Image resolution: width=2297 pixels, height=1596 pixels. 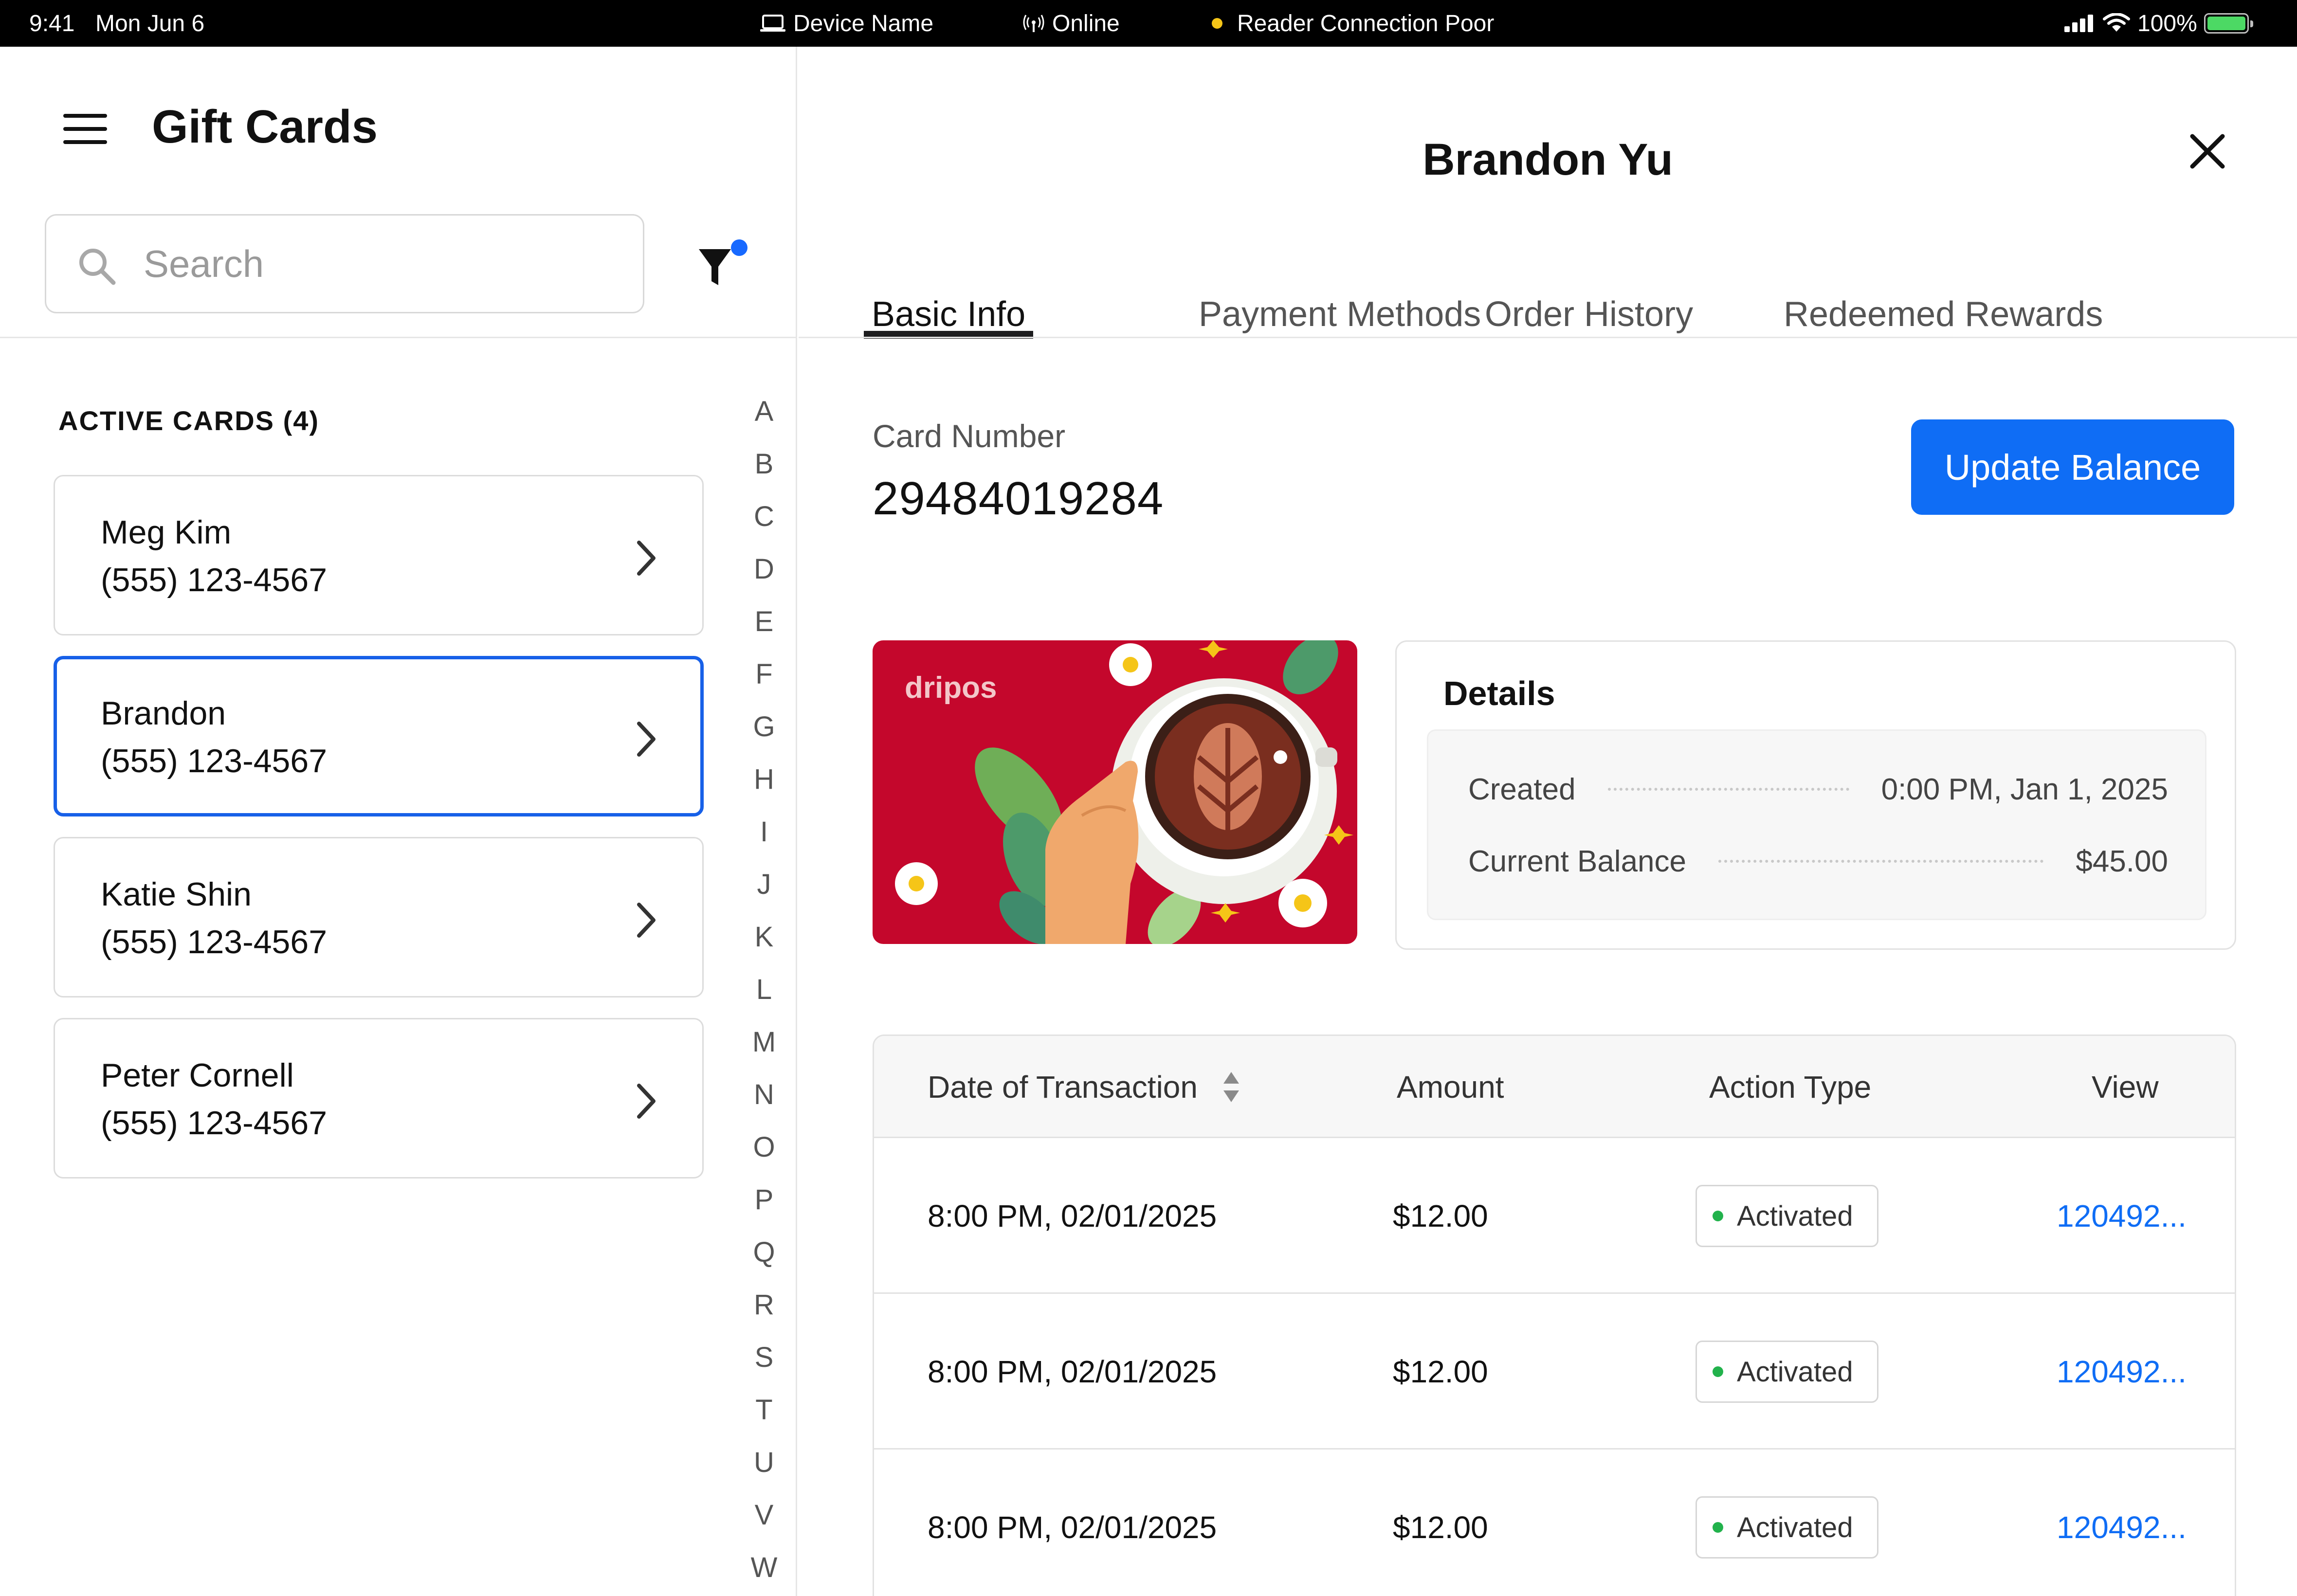 What do you see at coordinates (764, 516) in the screenshot?
I see `alphabet-letter: C` at bounding box center [764, 516].